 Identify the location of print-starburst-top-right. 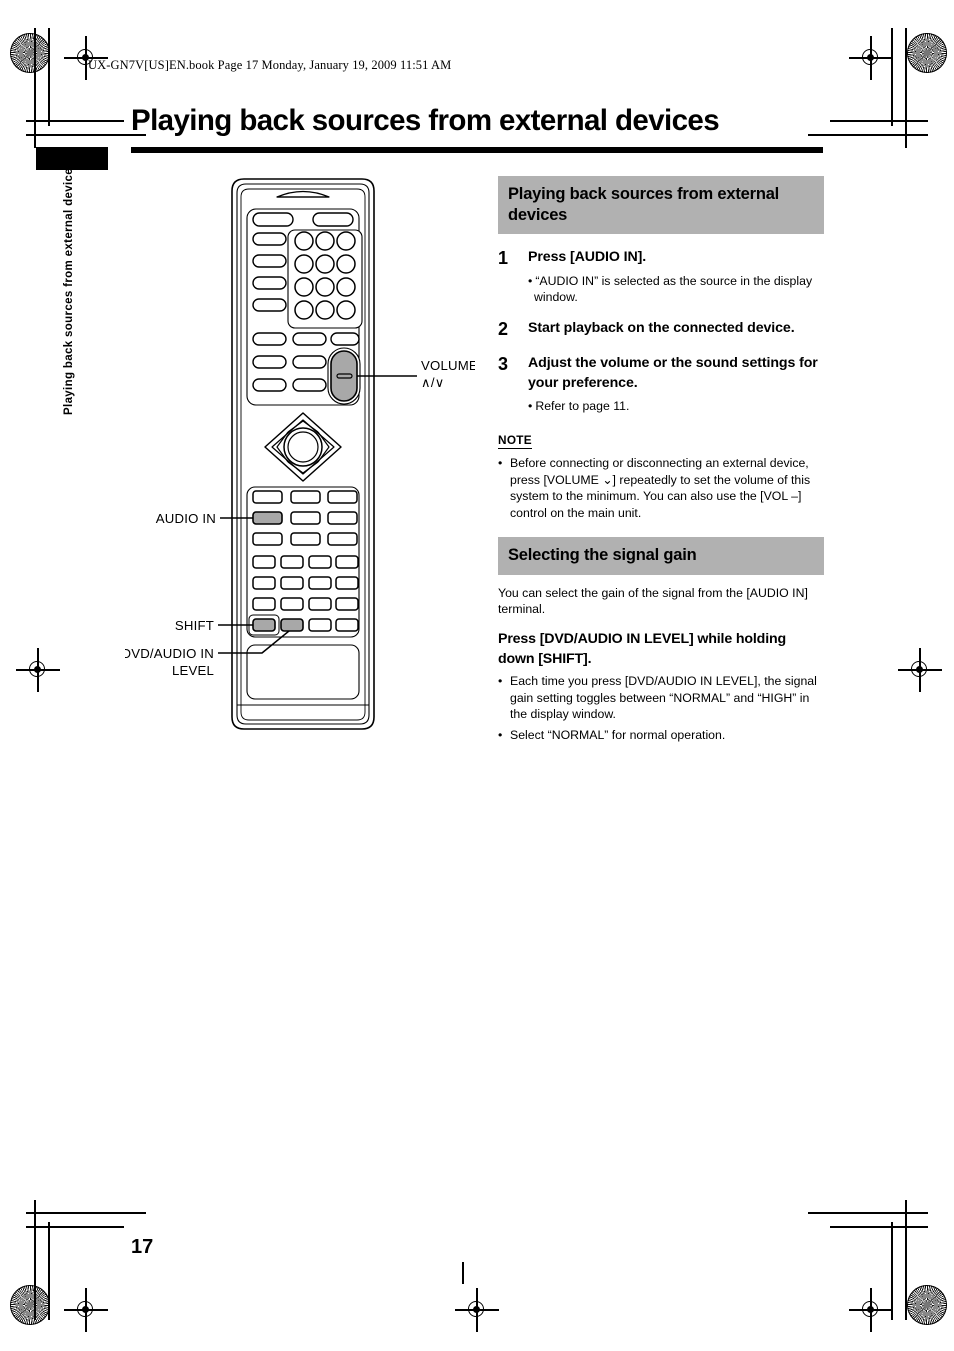
(927, 53).